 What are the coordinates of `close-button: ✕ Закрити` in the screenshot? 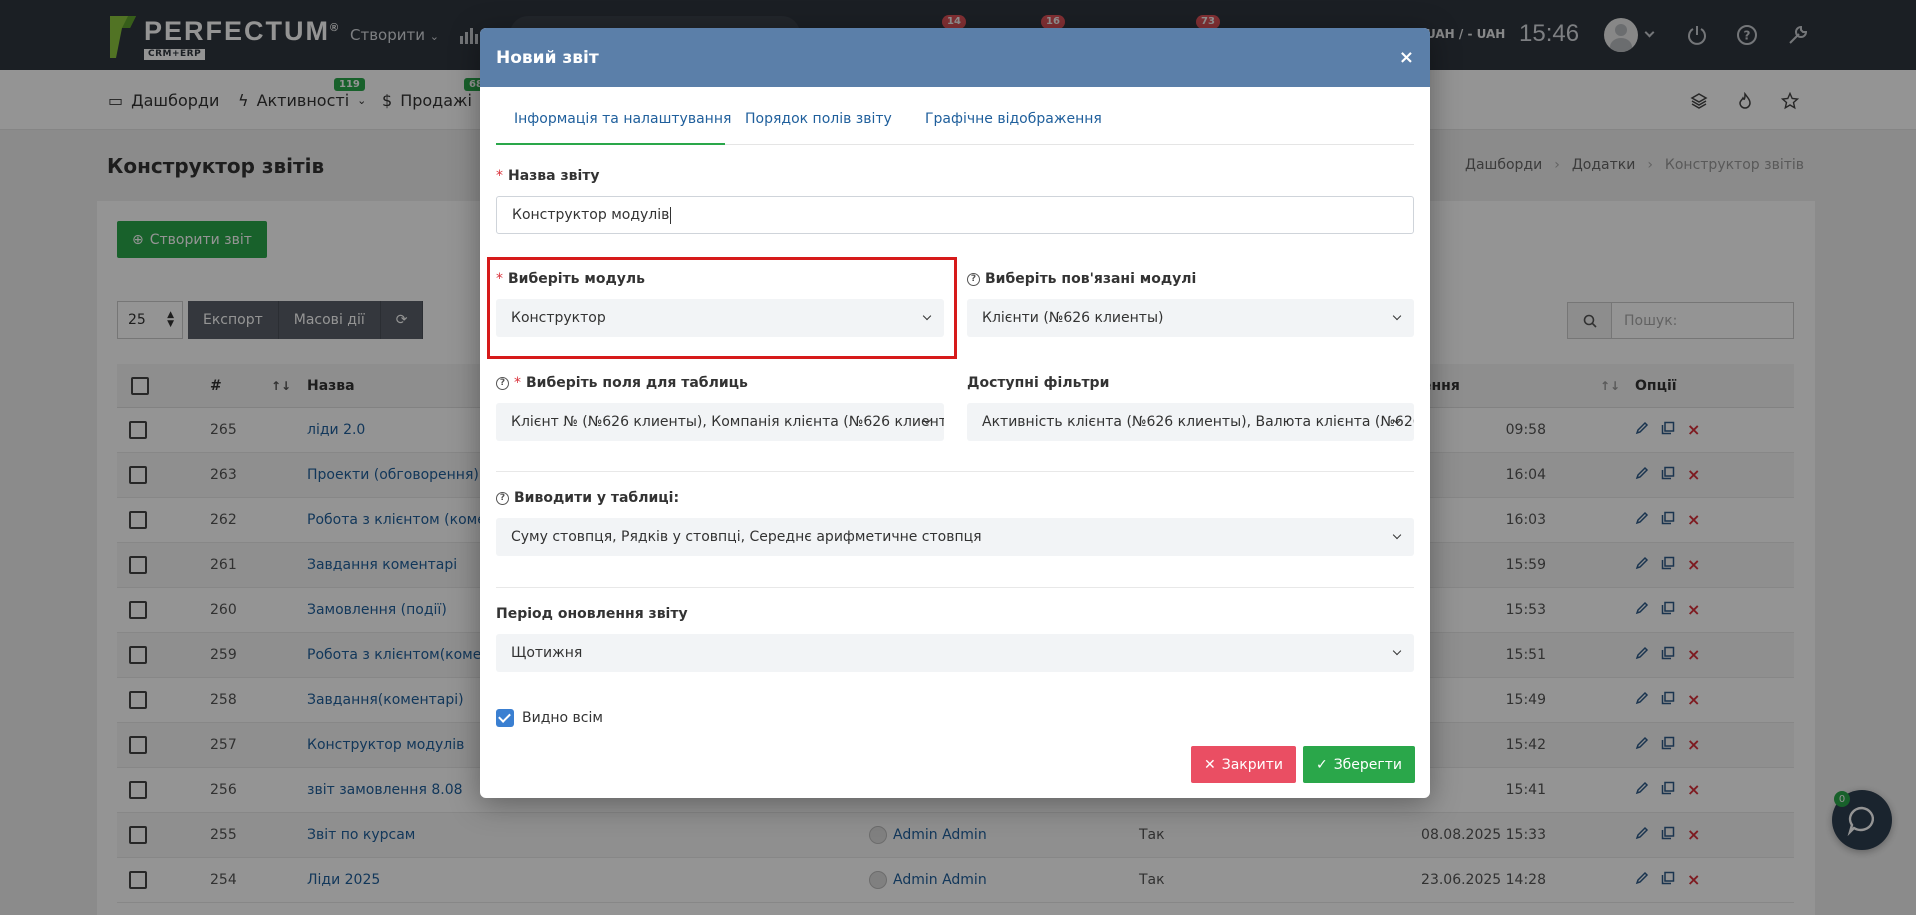 It's located at (1243, 764).